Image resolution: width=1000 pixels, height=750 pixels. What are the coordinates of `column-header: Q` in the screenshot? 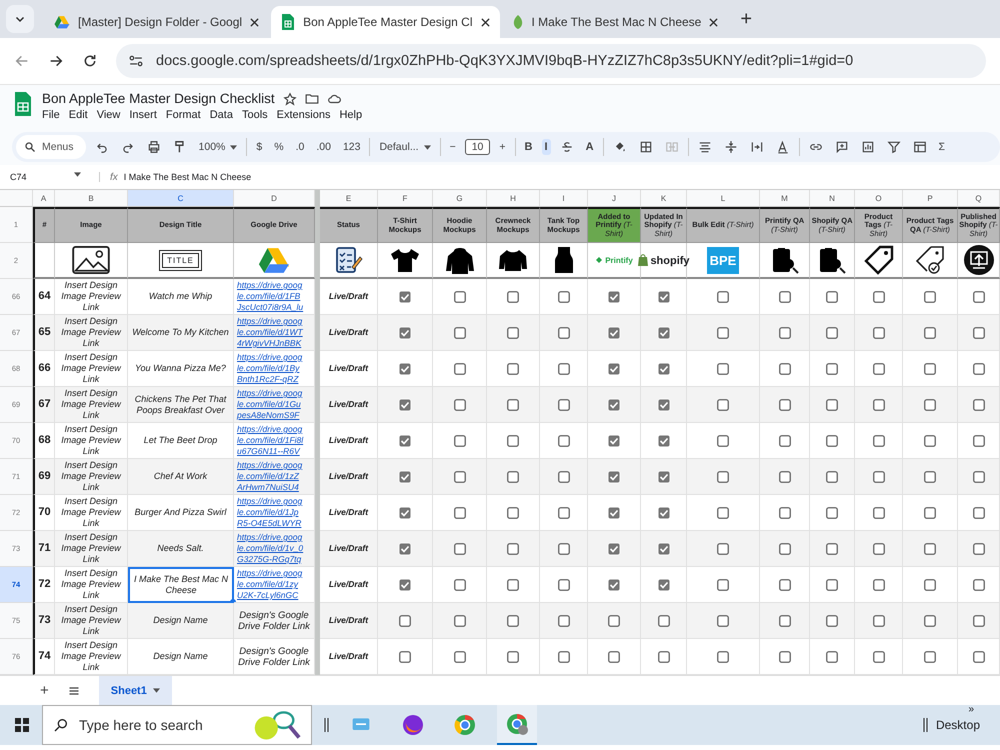 It's located at (979, 198).